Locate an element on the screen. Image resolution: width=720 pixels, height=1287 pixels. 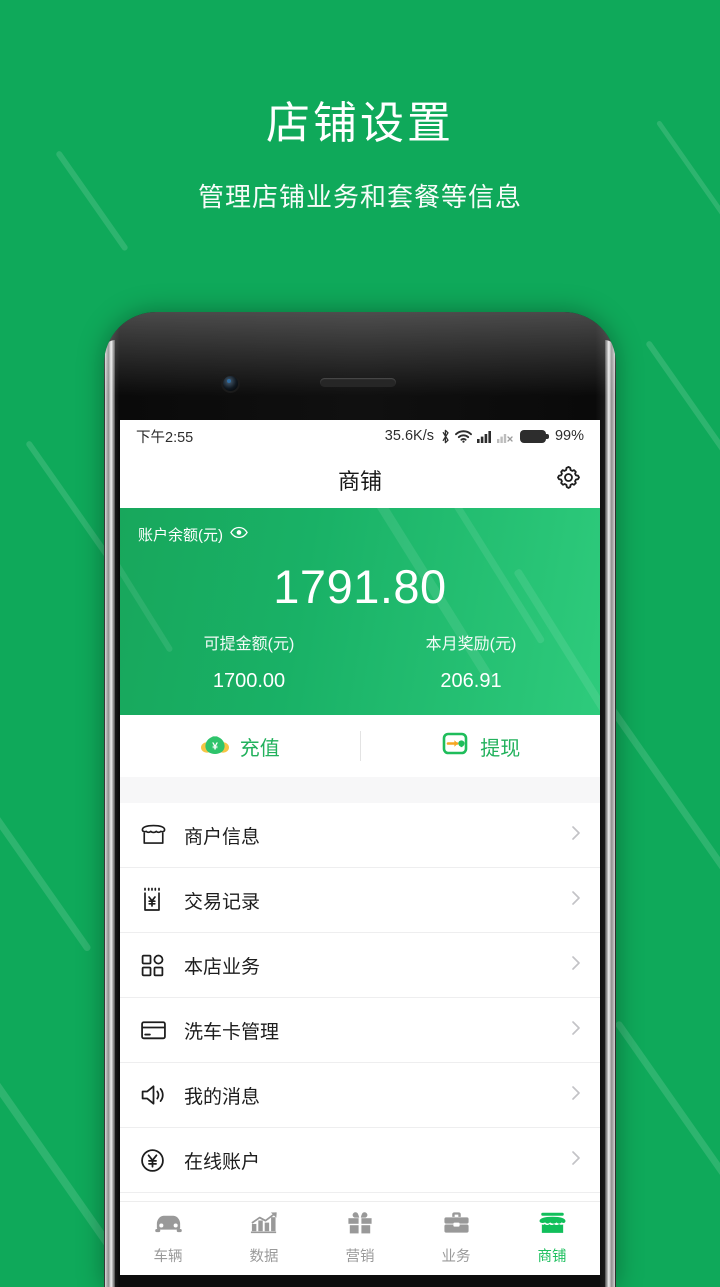
withdrawable-value: 1700.00 is located at coordinates (249, 681).